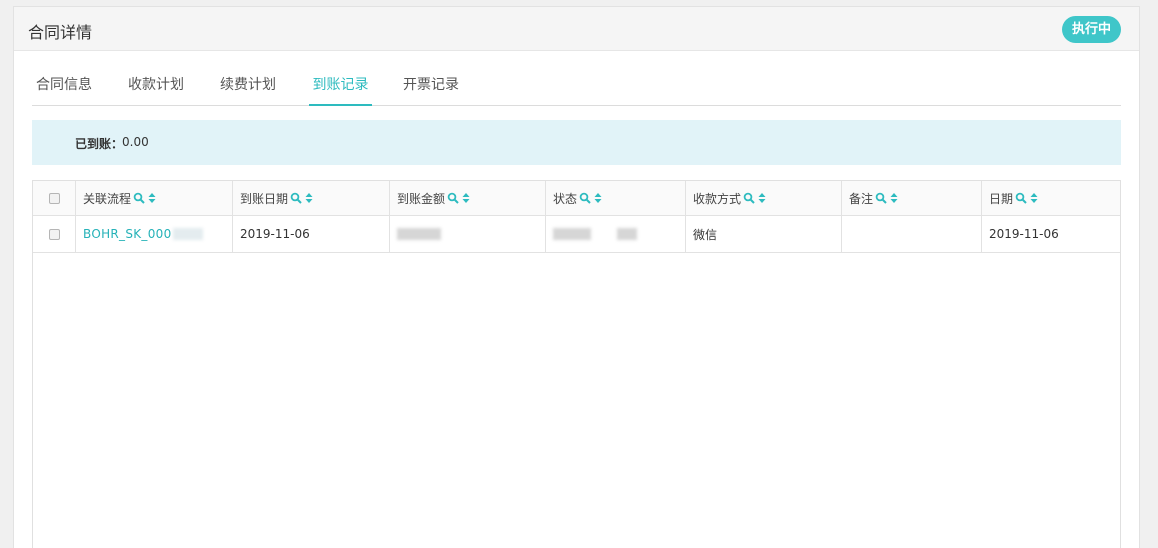 This screenshot has height=548, width=1158. What do you see at coordinates (912, 198) in the screenshot?
I see `column-header-remark: 备注` at bounding box center [912, 198].